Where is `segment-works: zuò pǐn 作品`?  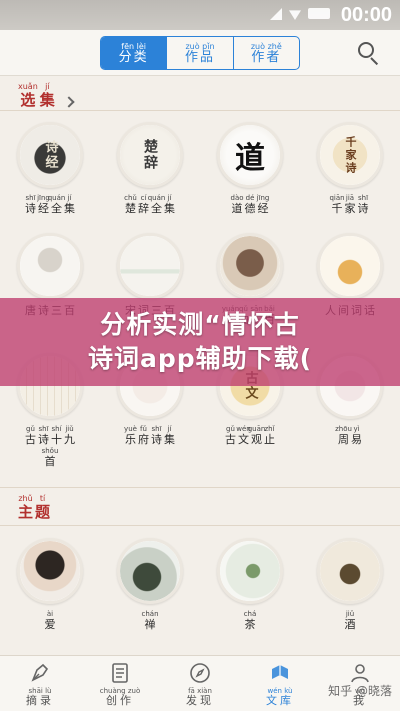 segment-works: zuò pǐn 作品 is located at coordinates (199, 53).